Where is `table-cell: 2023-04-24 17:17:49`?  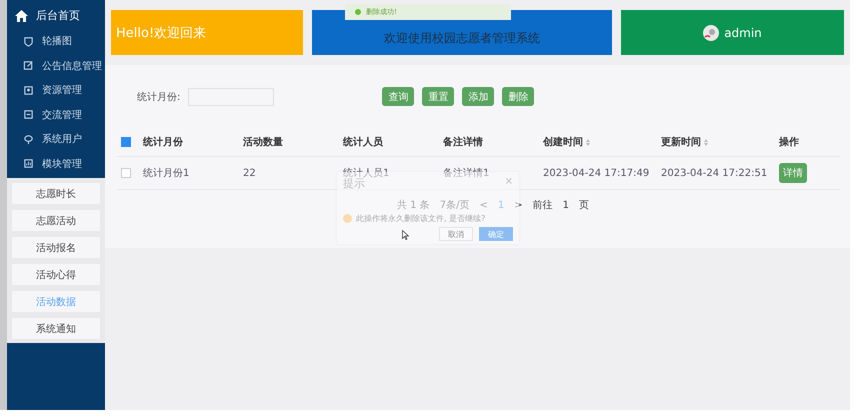 table-cell: 2023-04-24 17:17:49 is located at coordinates (596, 173).